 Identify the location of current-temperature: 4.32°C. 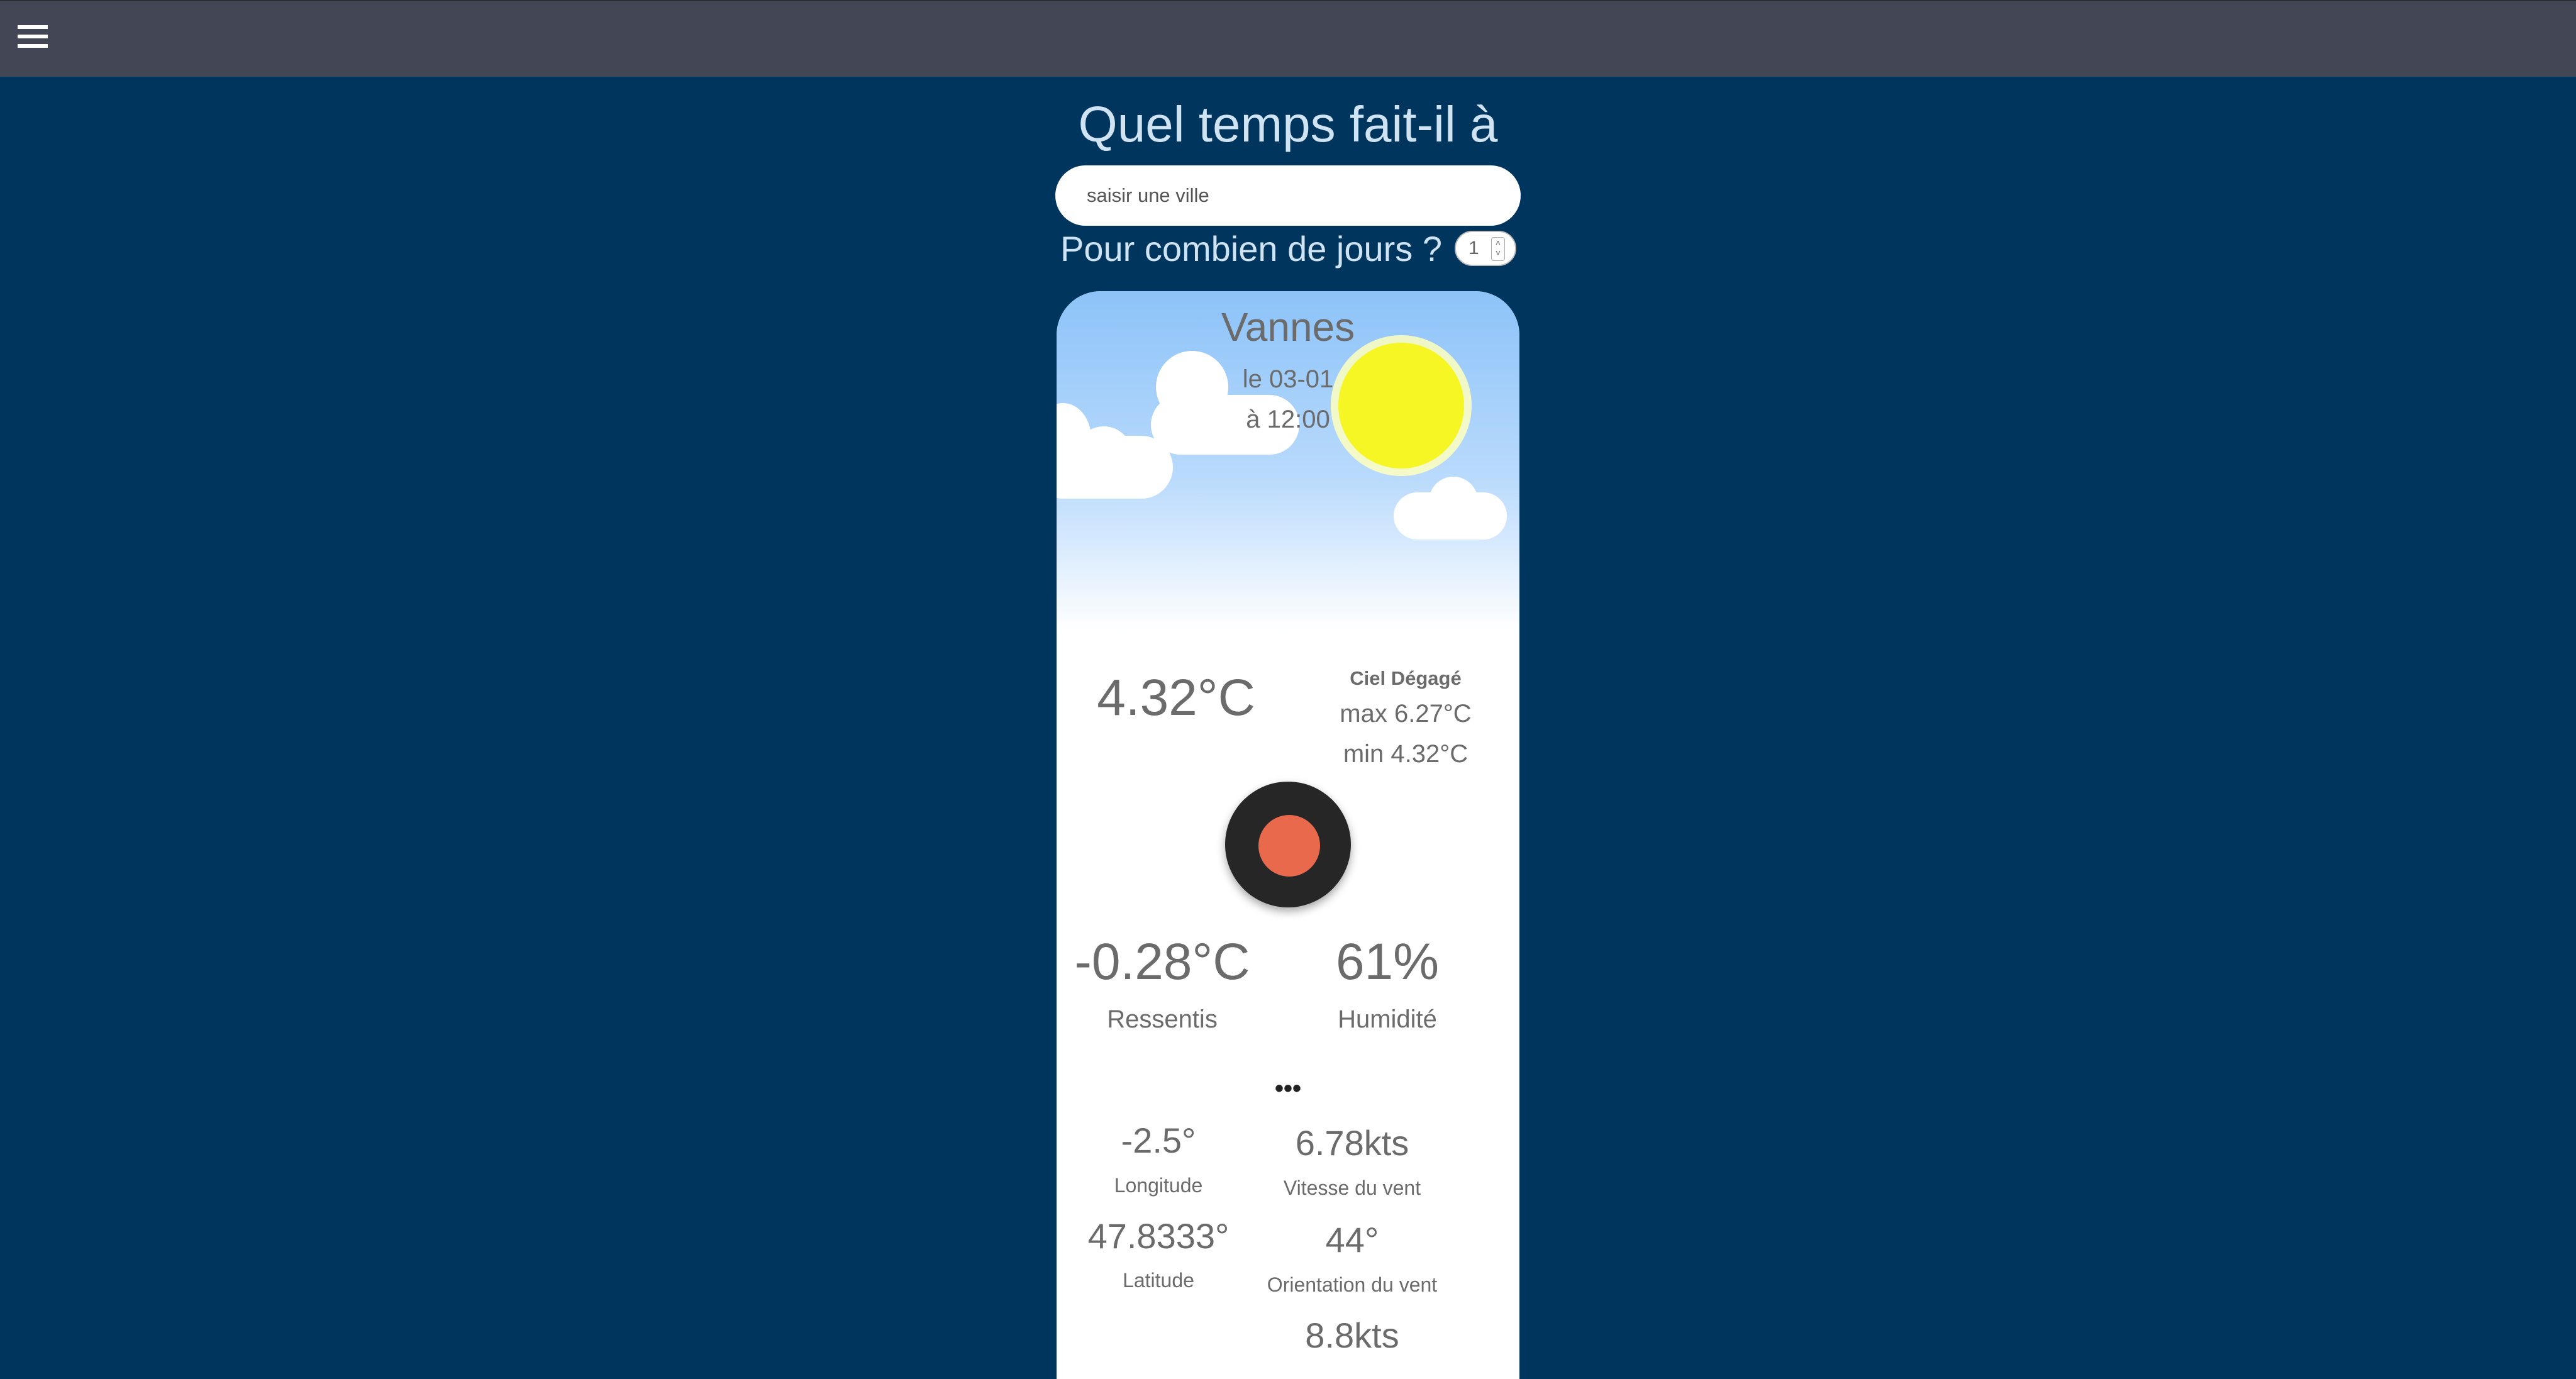
(1176, 697).